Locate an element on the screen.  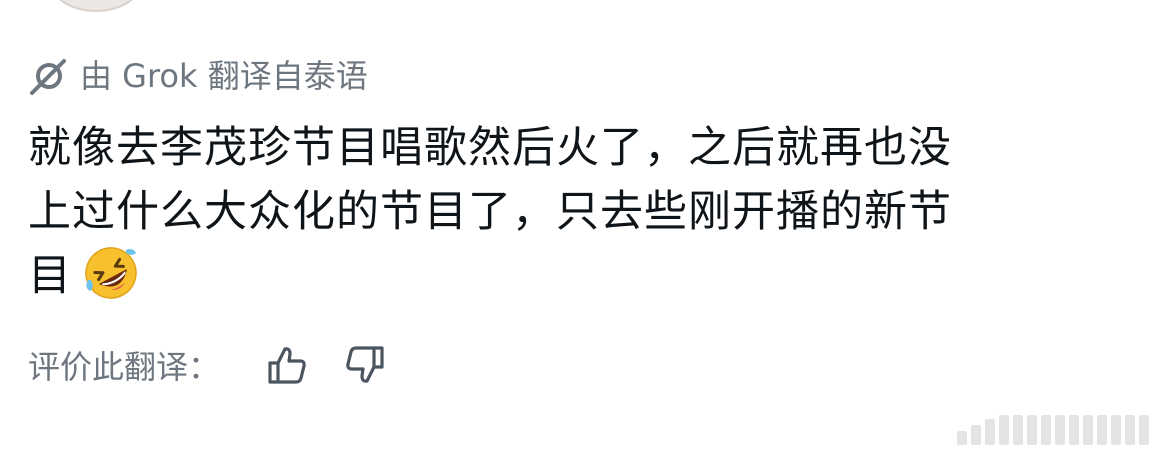
avatar is located at coordinates (96, 6).